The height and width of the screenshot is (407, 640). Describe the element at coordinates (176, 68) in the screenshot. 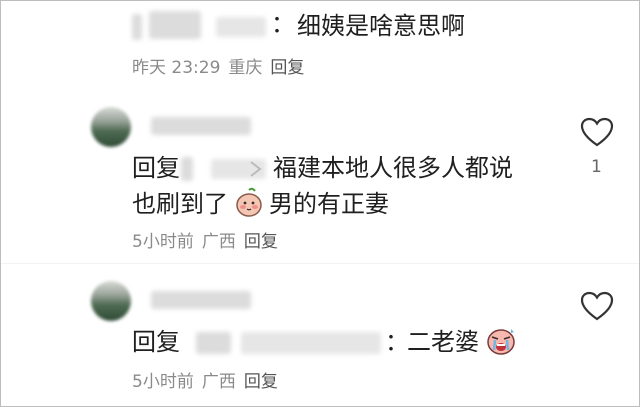

I see `comment-time: 昨天 23:29` at that location.